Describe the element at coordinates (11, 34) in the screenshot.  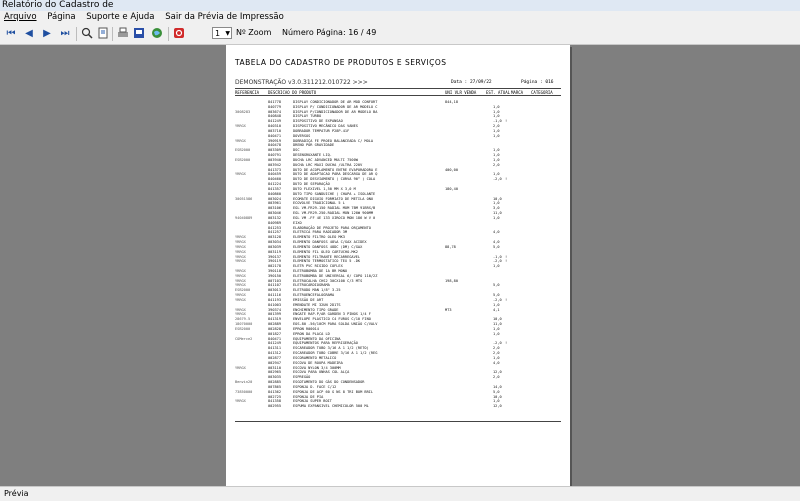
I see `first-page-icon: ⏮` at that location.